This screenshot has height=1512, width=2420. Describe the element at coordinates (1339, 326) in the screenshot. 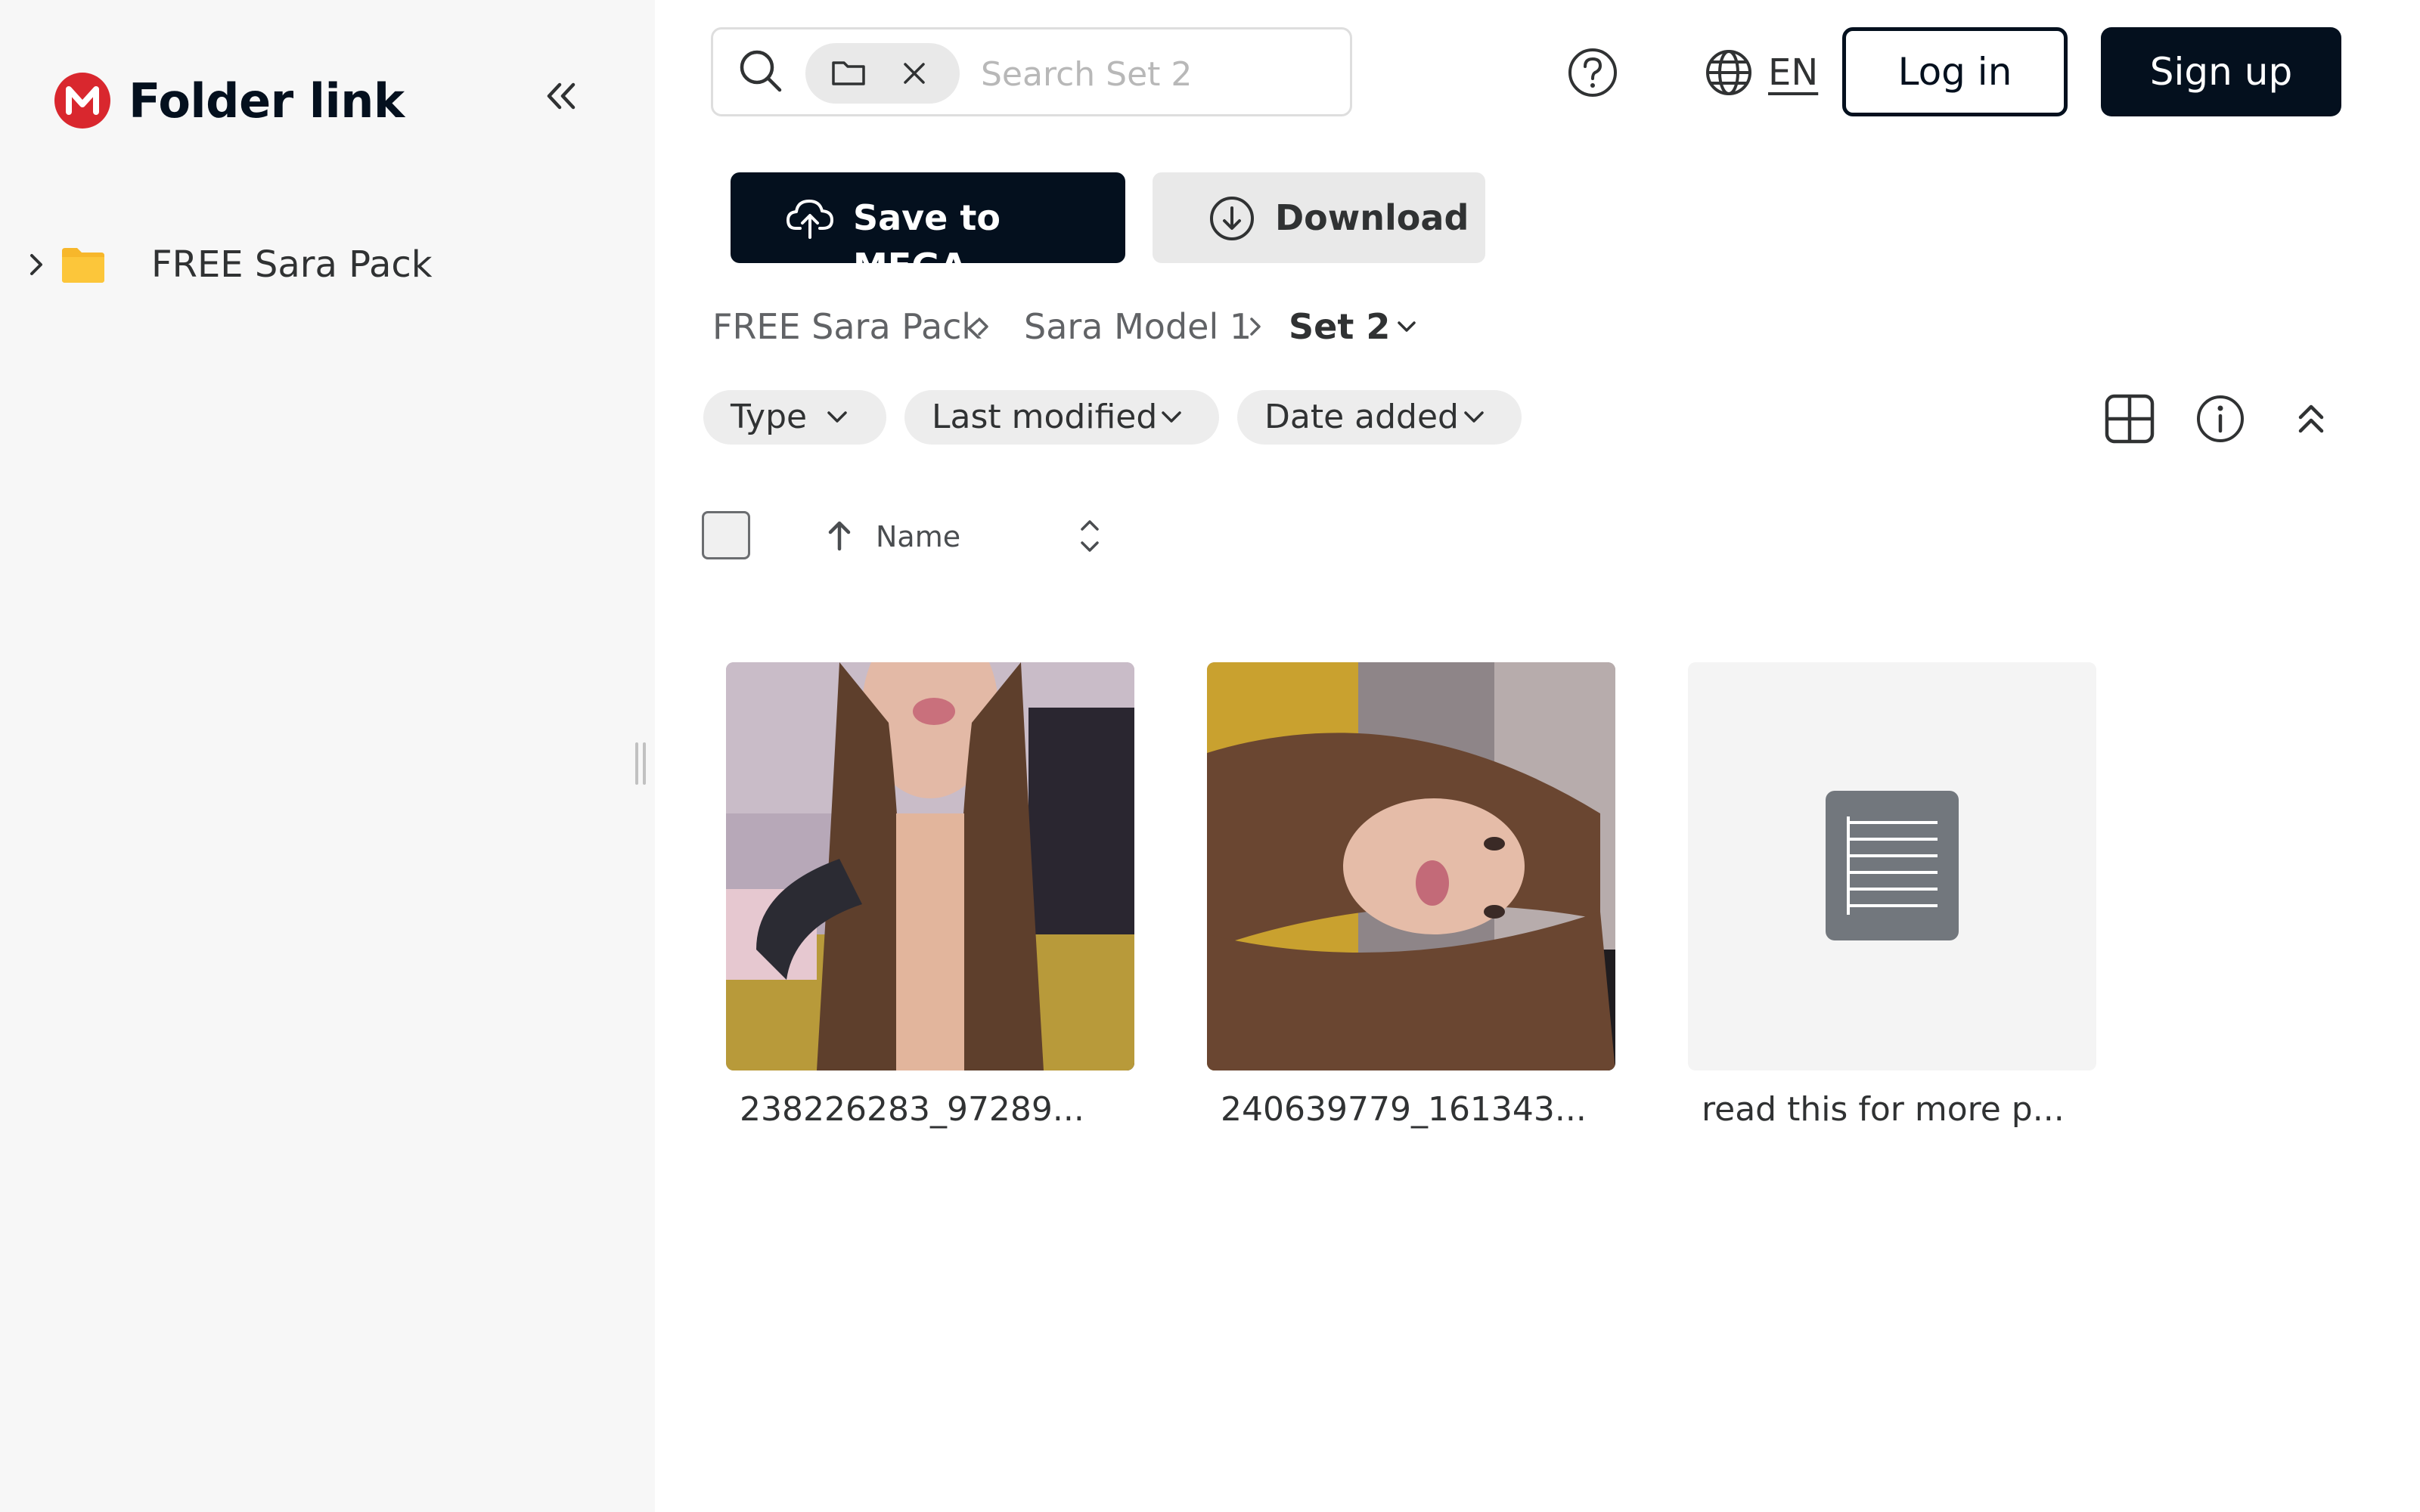

I see `breadcrumb-item-current: Set 2` at that location.